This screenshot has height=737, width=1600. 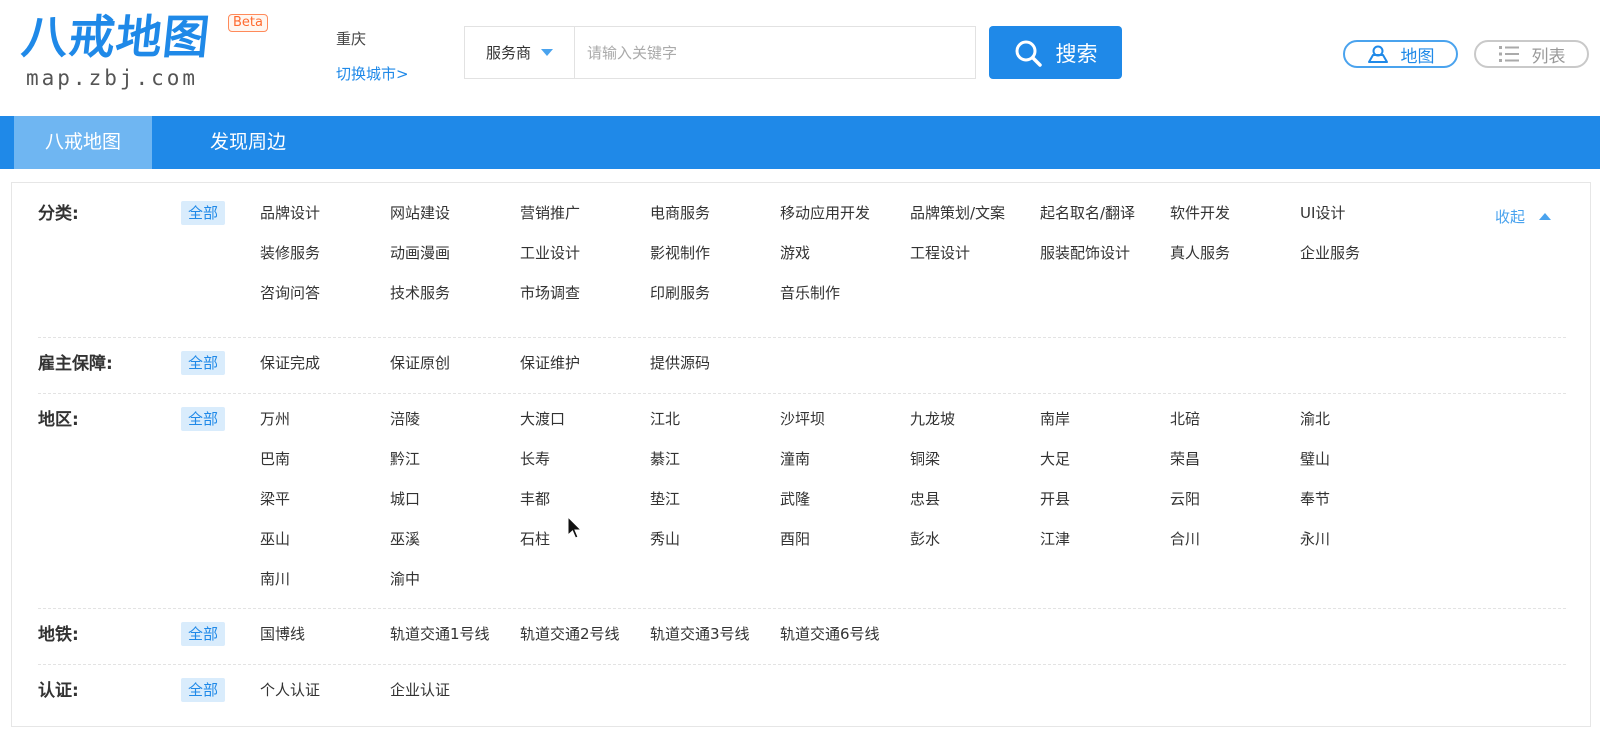 What do you see at coordinates (1315, 419) in the screenshot?
I see `filter-option-region: 渝北` at bounding box center [1315, 419].